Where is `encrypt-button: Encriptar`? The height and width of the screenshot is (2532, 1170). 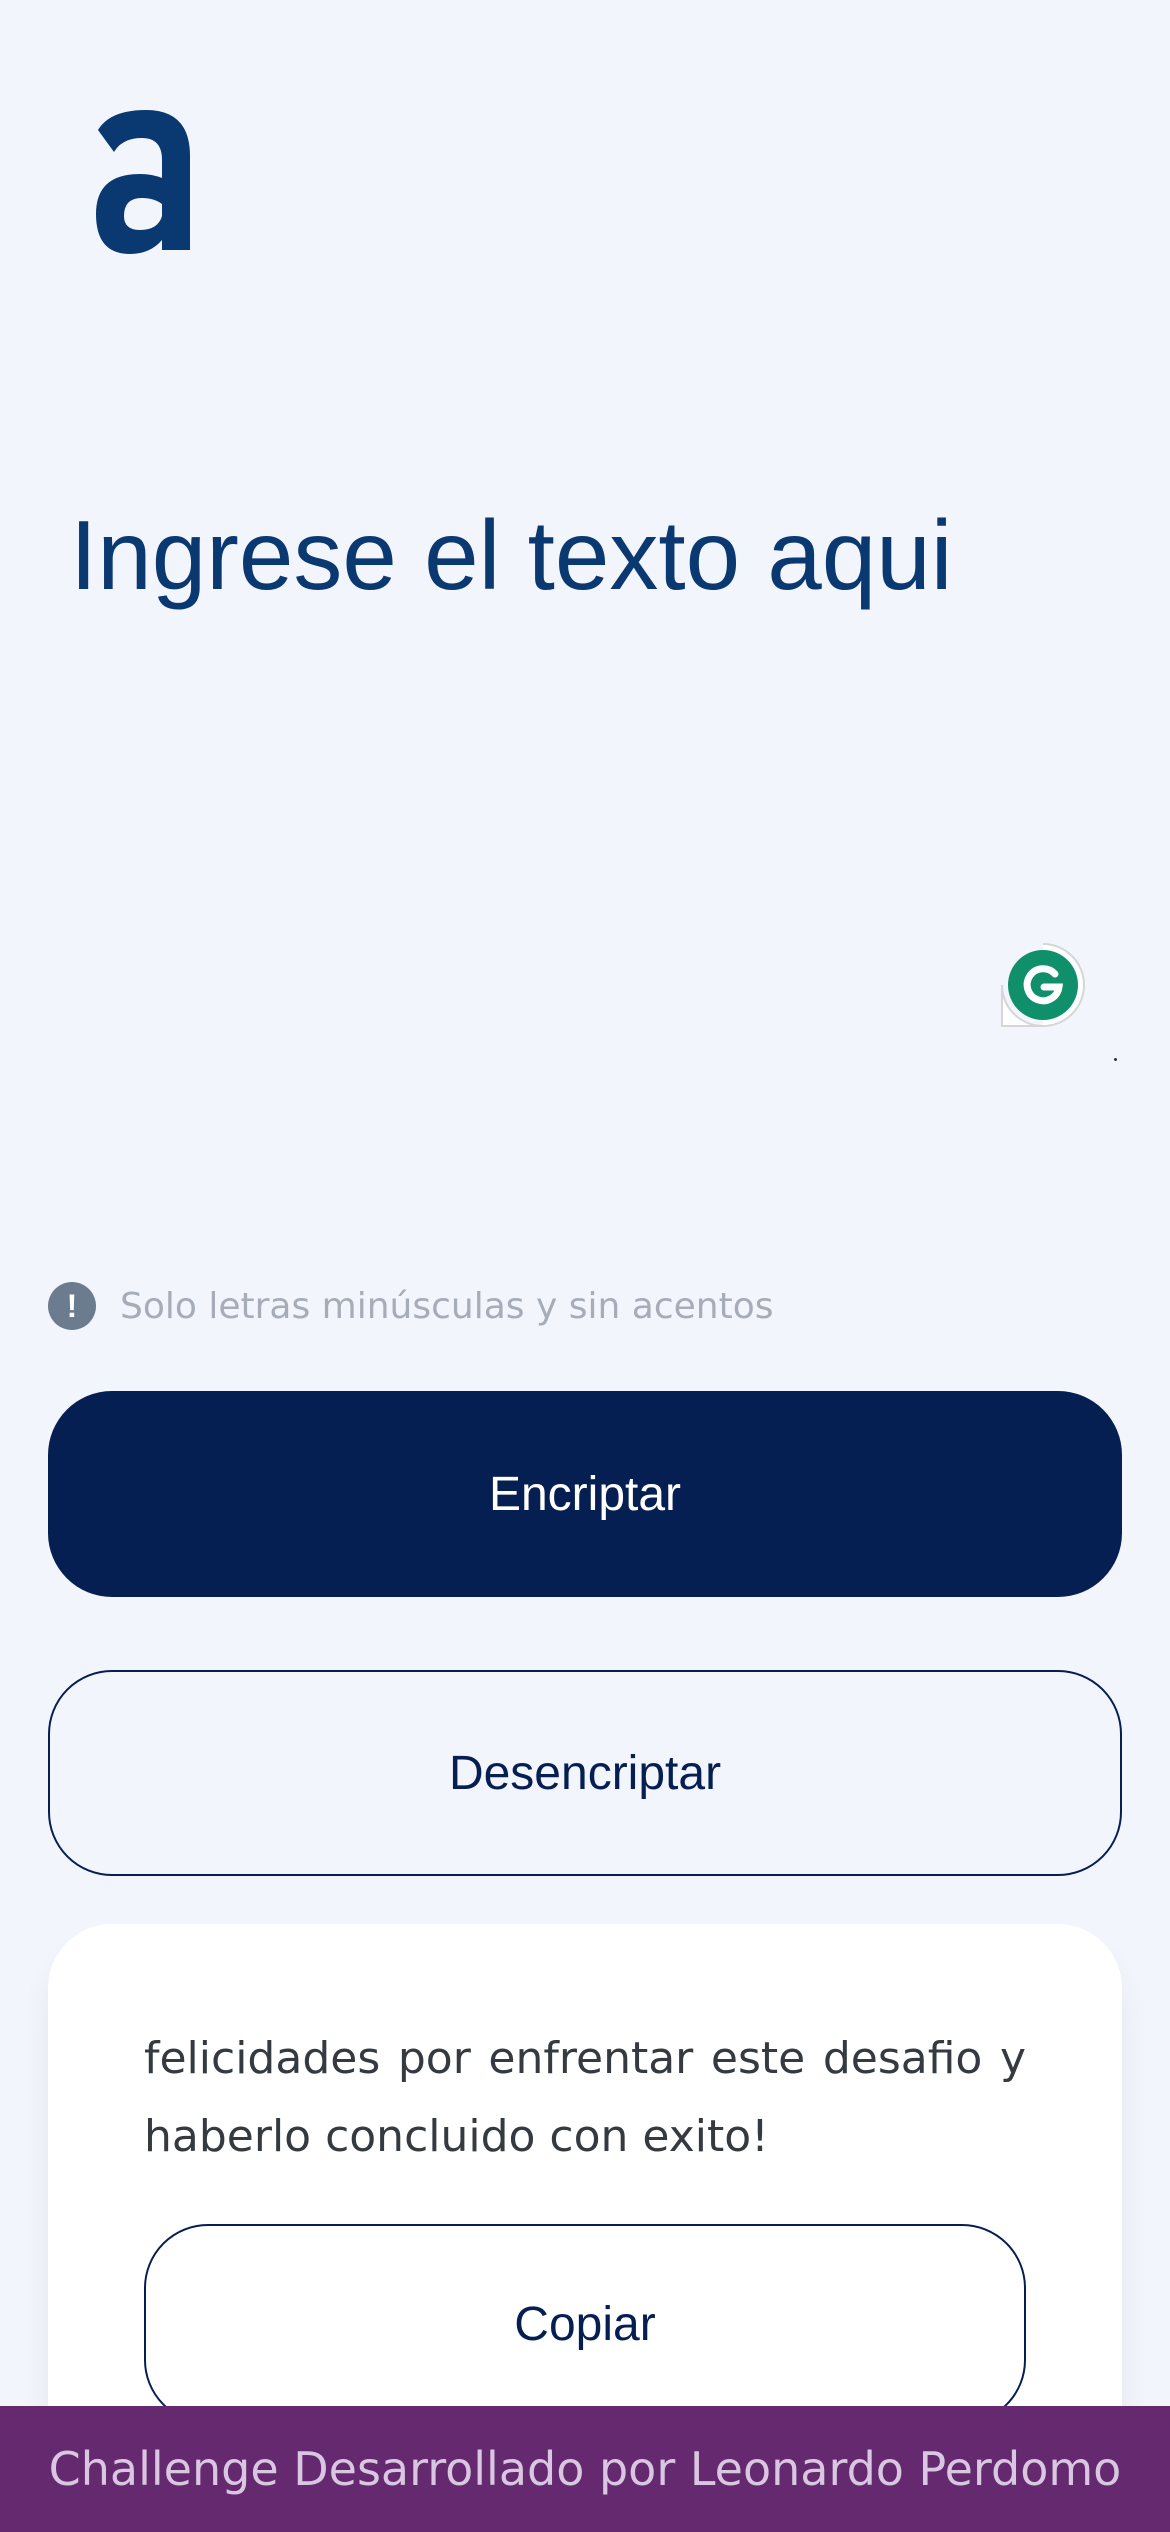 encrypt-button: Encriptar is located at coordinates (585, 1494).